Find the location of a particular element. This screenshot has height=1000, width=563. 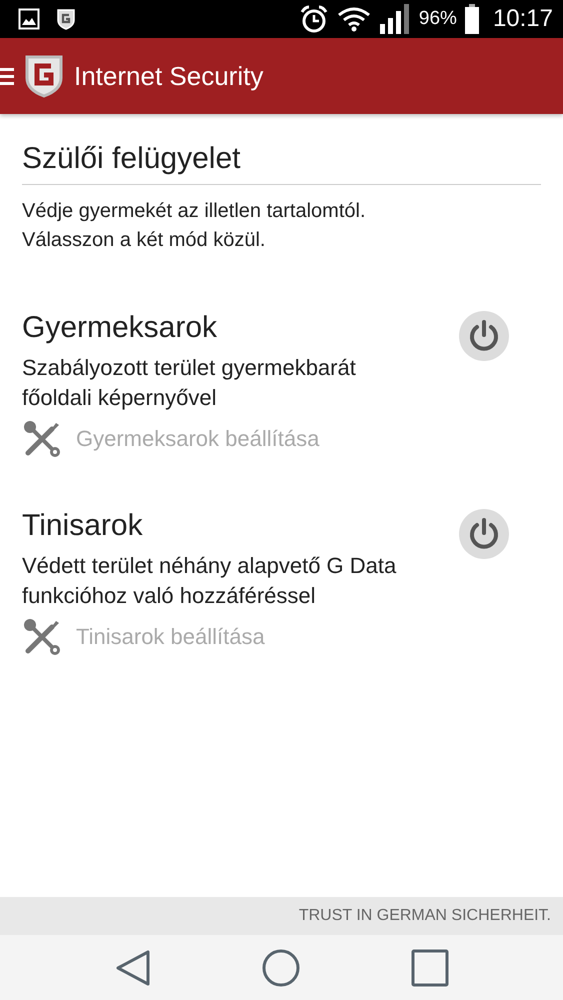

signal-icon is located at coordinates (394, 19).